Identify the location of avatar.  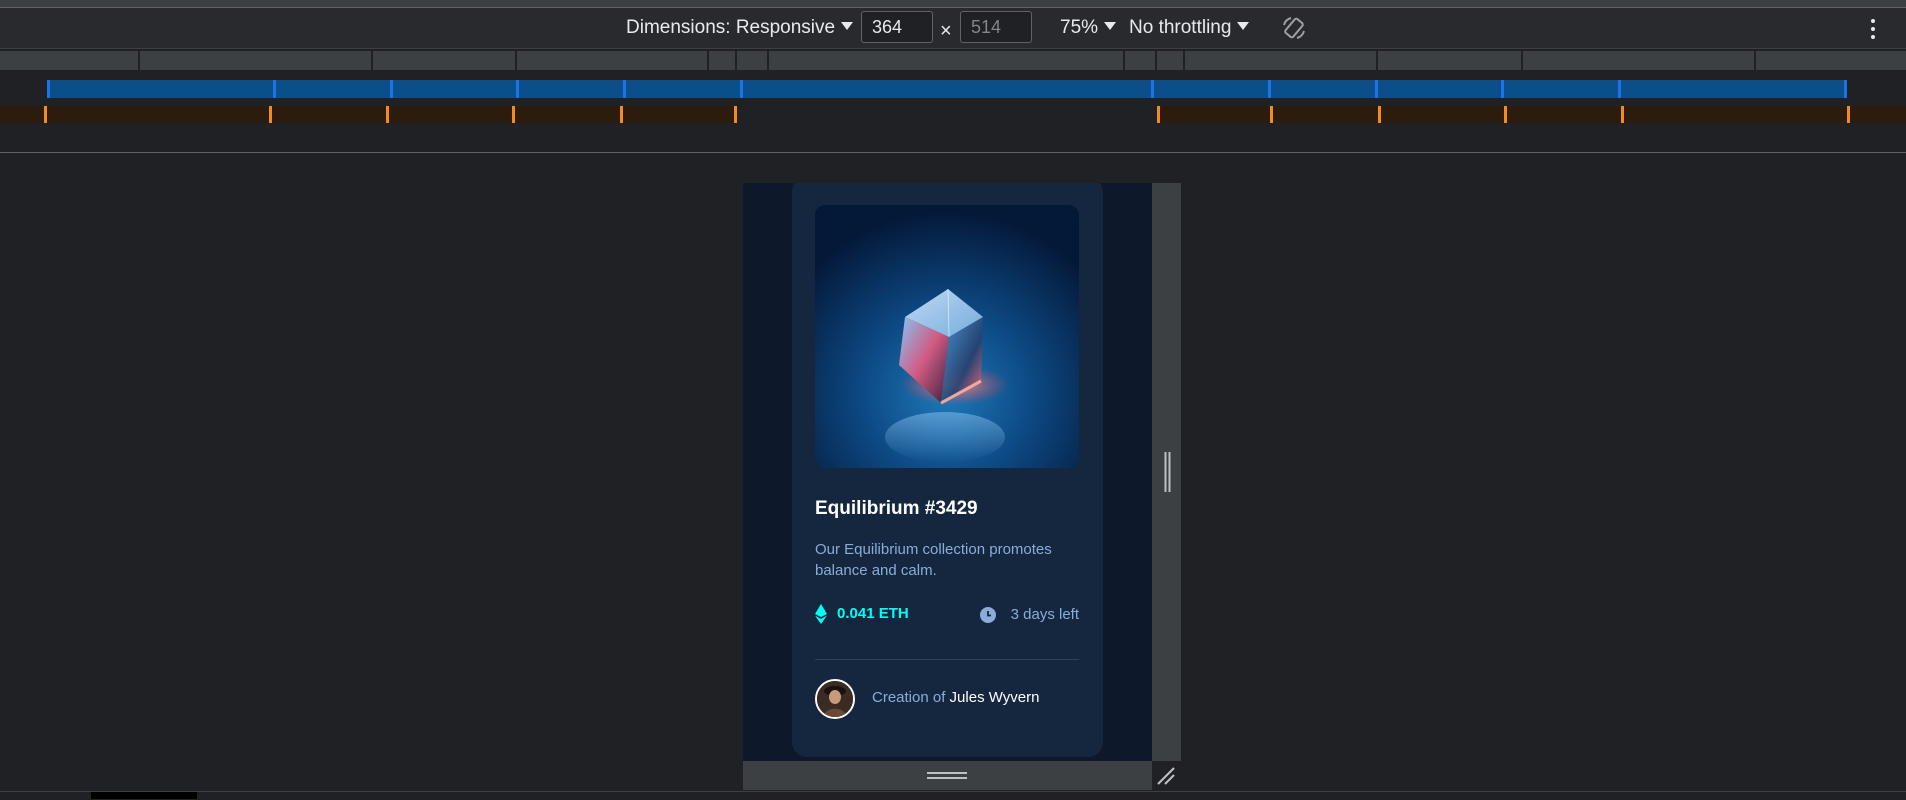
(835, 699).